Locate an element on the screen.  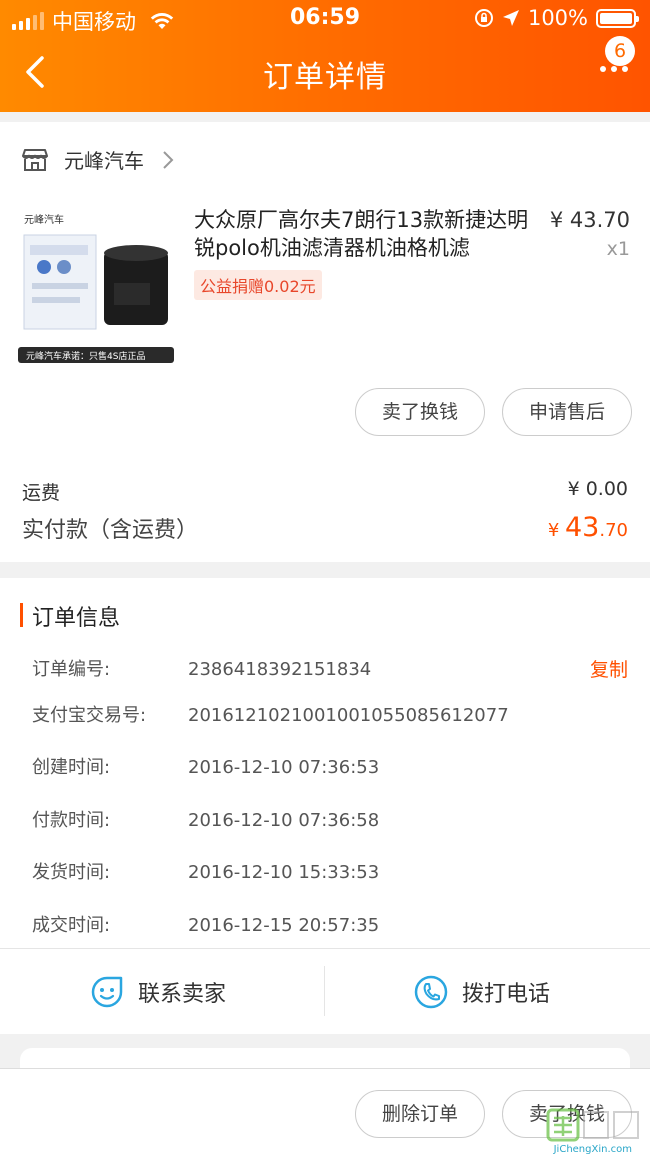
sell-for-cash-button: 卖了换钱 is located at coordinates (420, 412).